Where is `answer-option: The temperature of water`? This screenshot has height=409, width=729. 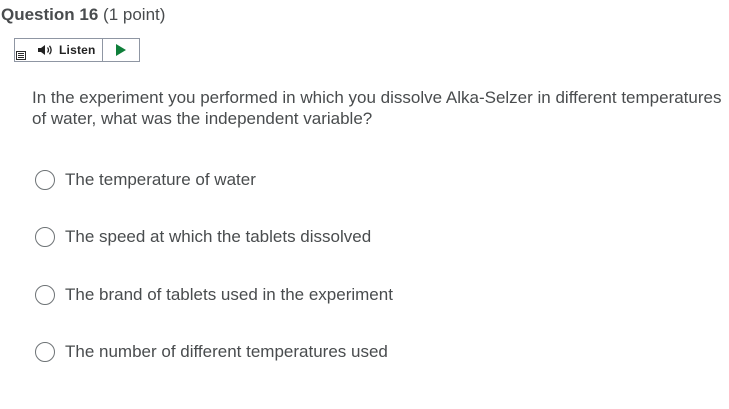
answer-option: The temperature of water is located at coordinates (145, 180).